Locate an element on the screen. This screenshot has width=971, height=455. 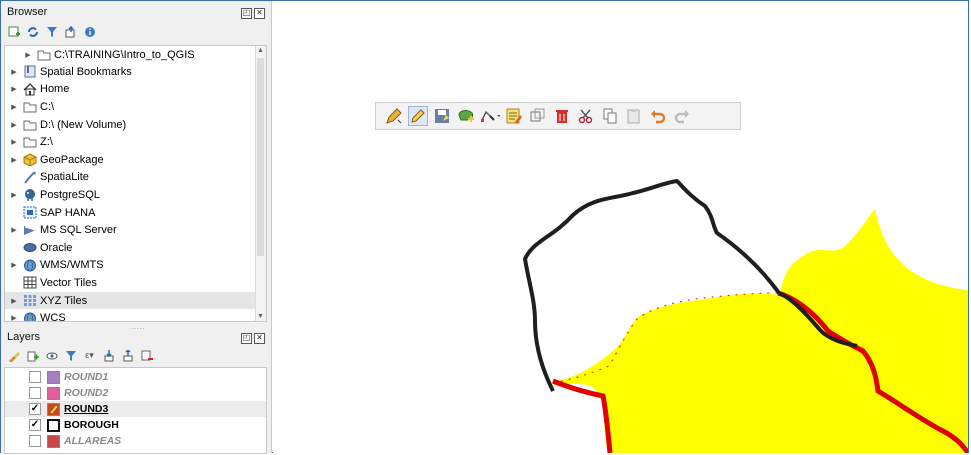
layers-panel-title: Layers is located at coordinates (24, 337).